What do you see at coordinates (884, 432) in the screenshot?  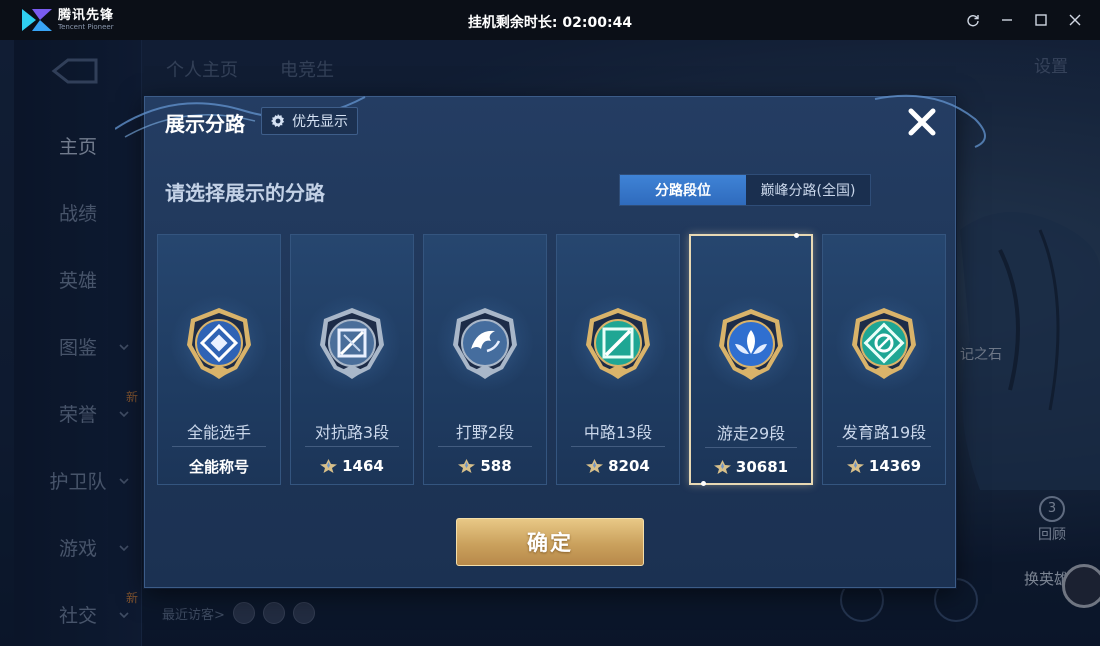 I see `lane-rank-label: 发育路19段` at bounding box center [884, 432].